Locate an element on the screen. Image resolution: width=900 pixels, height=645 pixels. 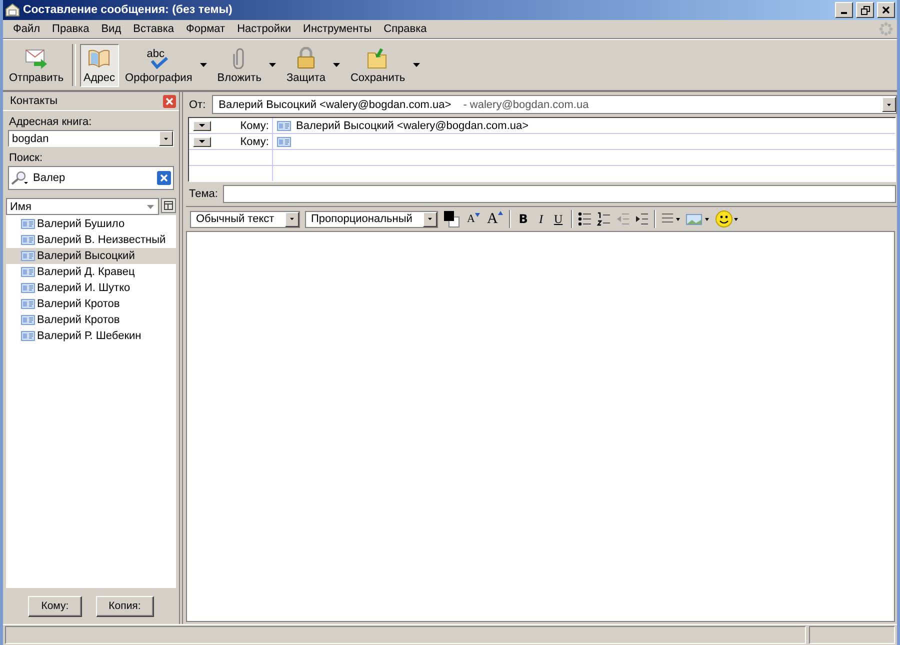
contact-item: Валерий Р. Шебекин is located at coordinates (91, 336).